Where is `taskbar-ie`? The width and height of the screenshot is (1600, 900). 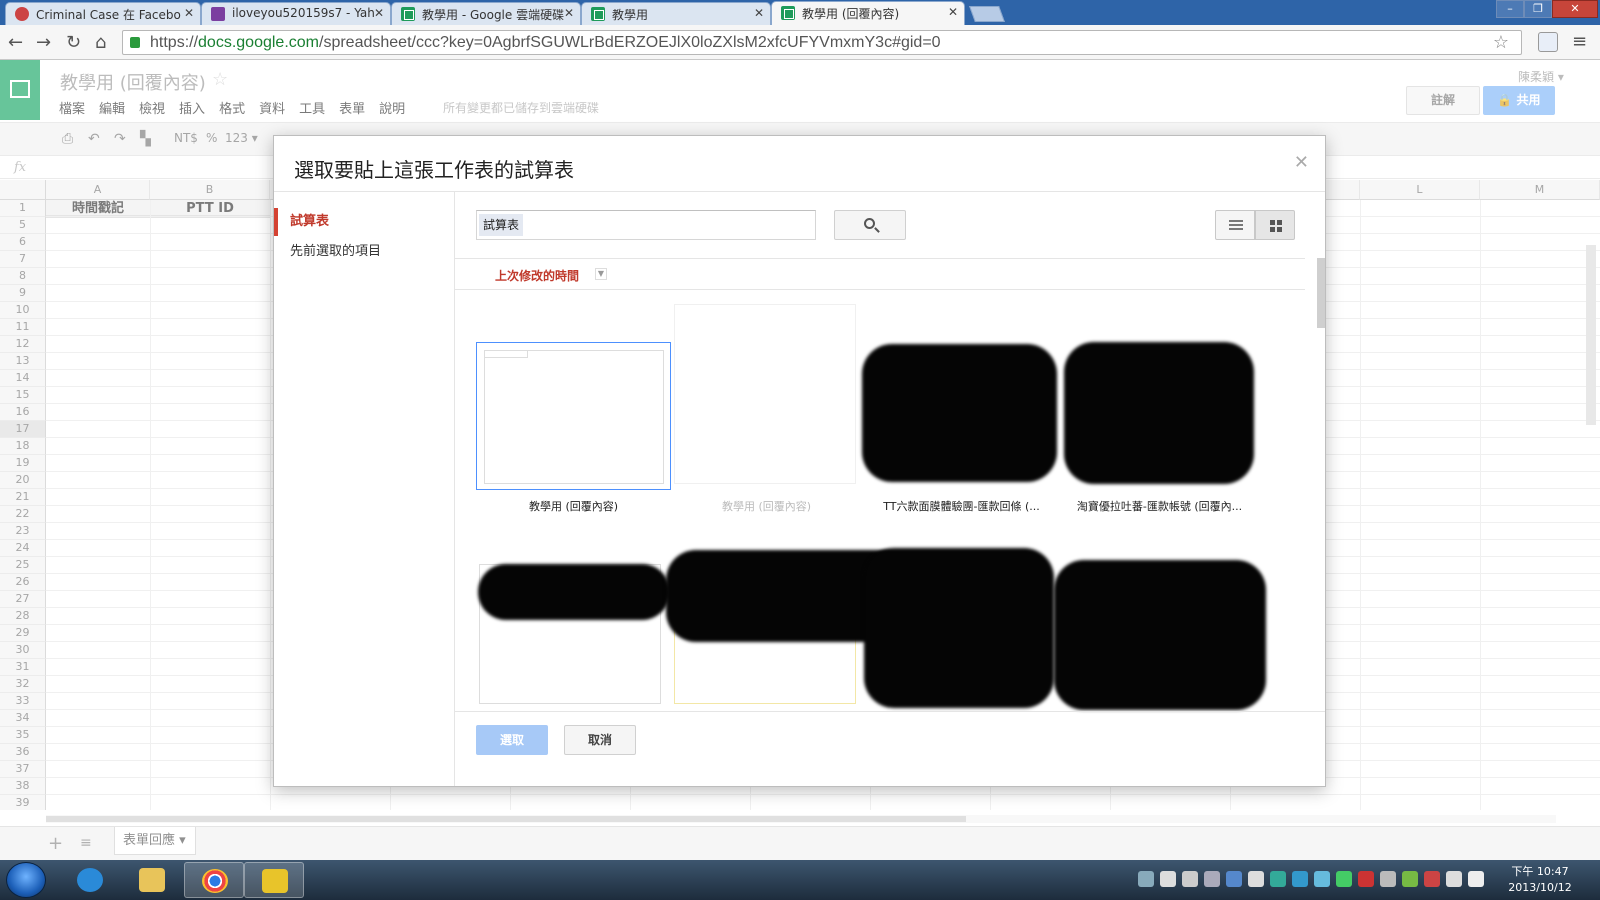
taskbar-ie is located at coordinates (90, 880).